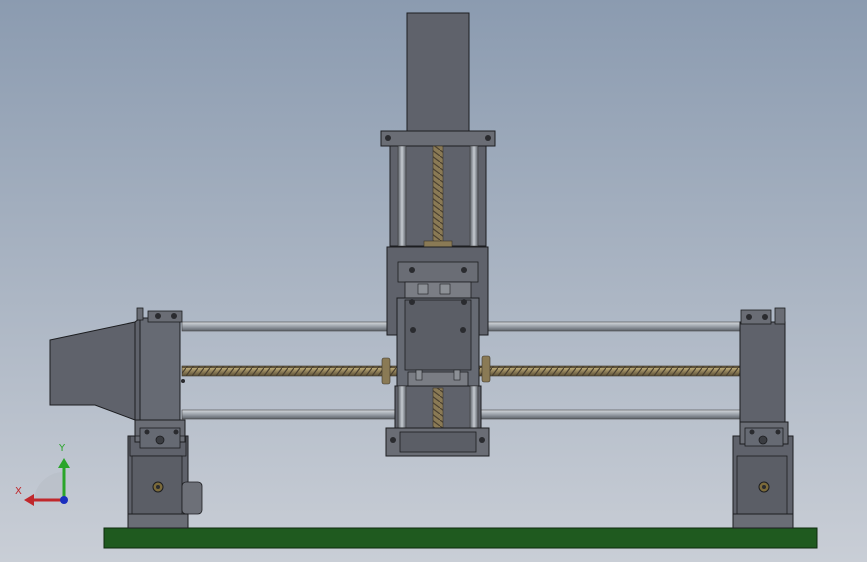 This screenshot has height=562, width=867. Describe the element at coordinates (762, 371) in the screenshot. I see `right-end-block` at that location.